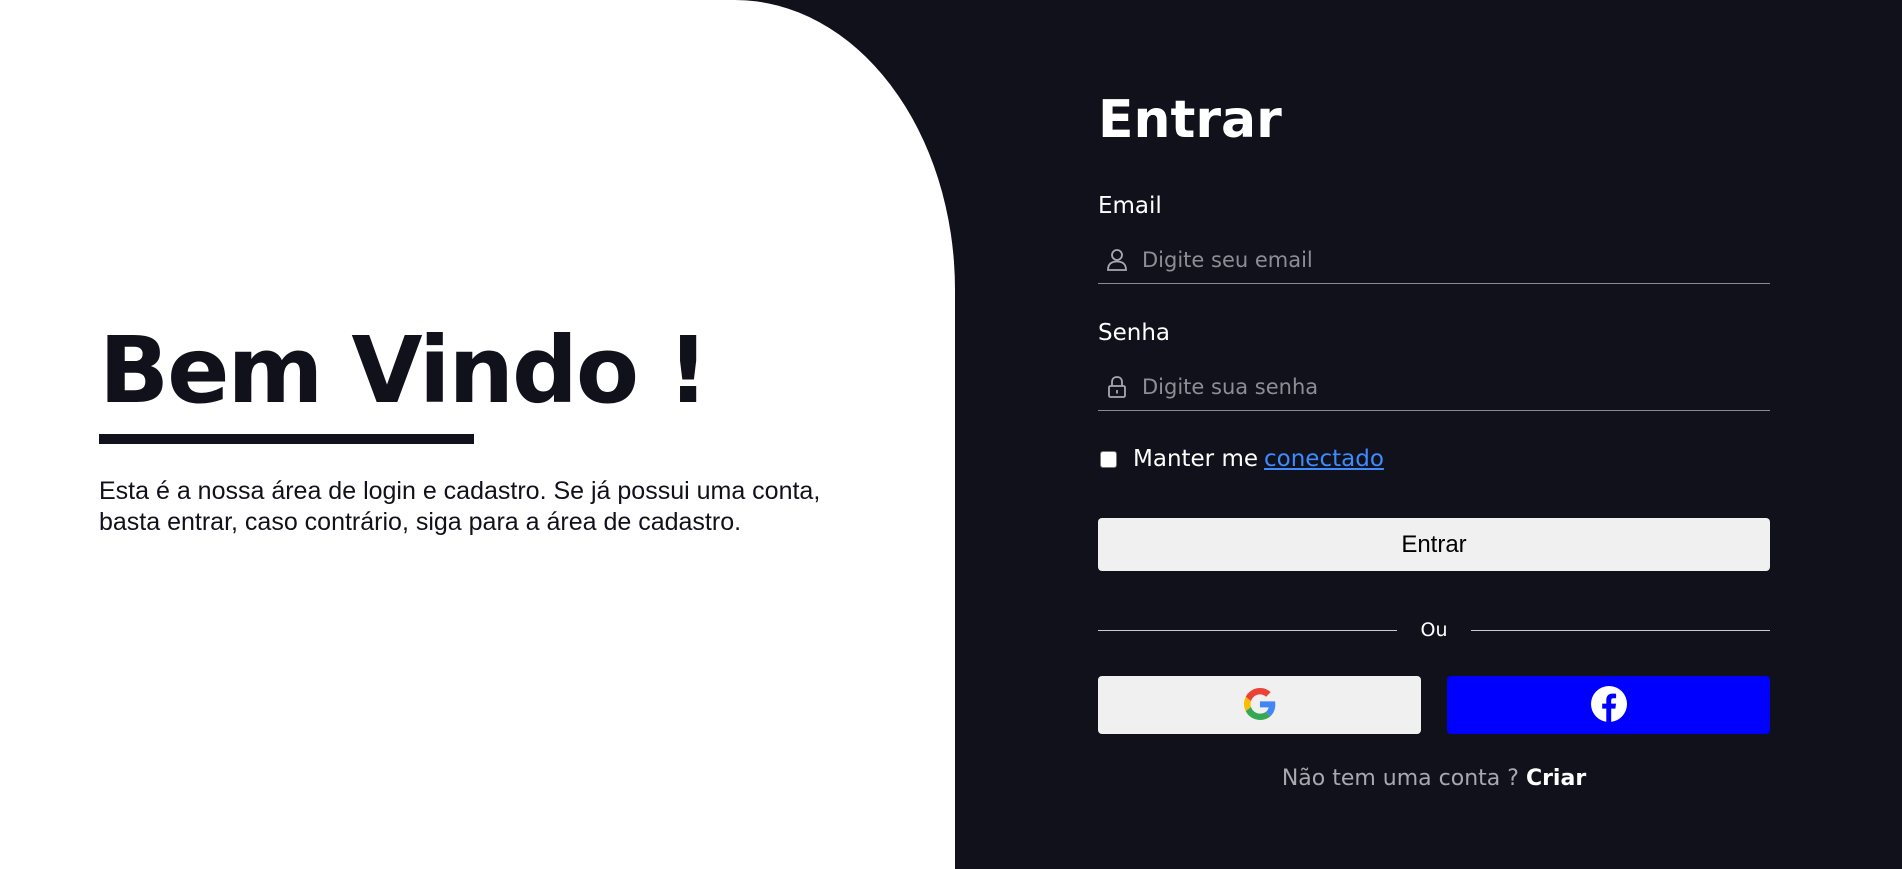 This screenshot has width=1902, height=869. I want to click on remember-me-checkbox, so click(1108, 459).